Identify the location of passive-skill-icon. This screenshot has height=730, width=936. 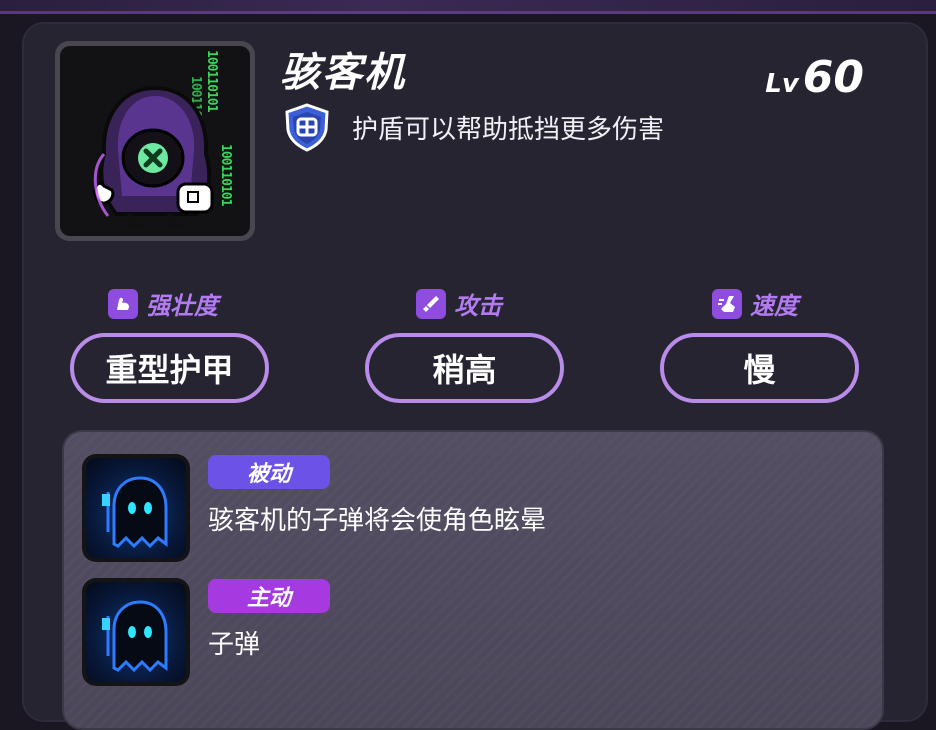
(136, 508).